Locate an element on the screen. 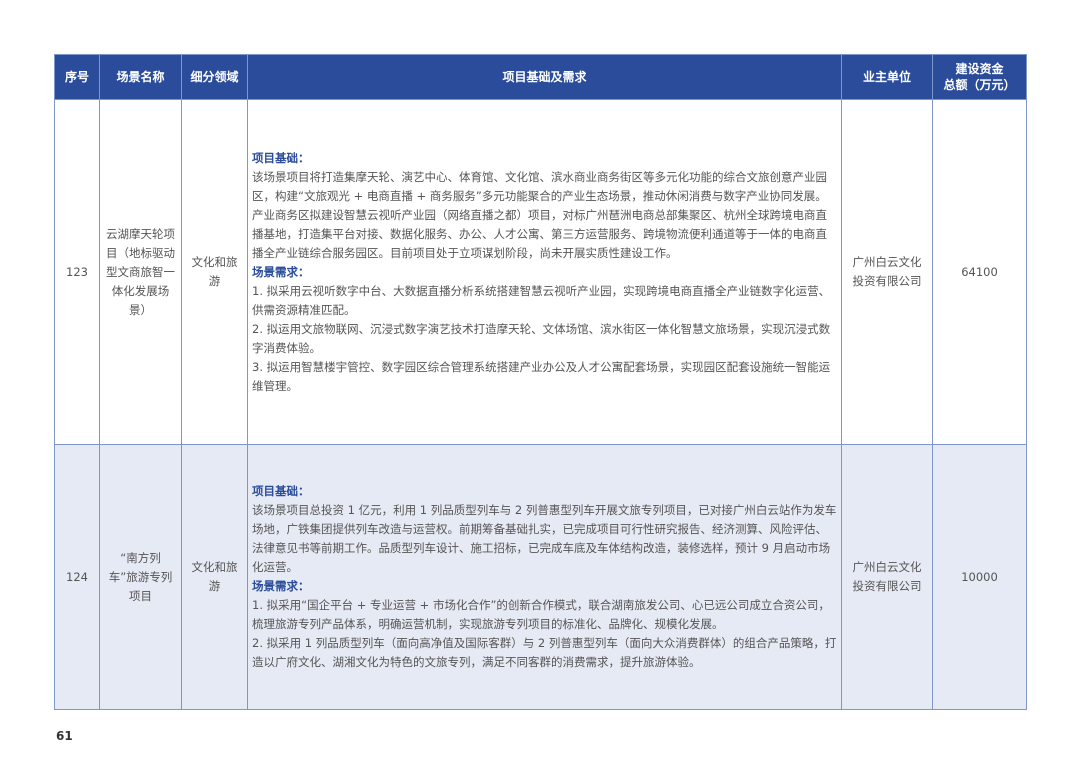  header-no: 序号 is located at coordinates (77, 77).